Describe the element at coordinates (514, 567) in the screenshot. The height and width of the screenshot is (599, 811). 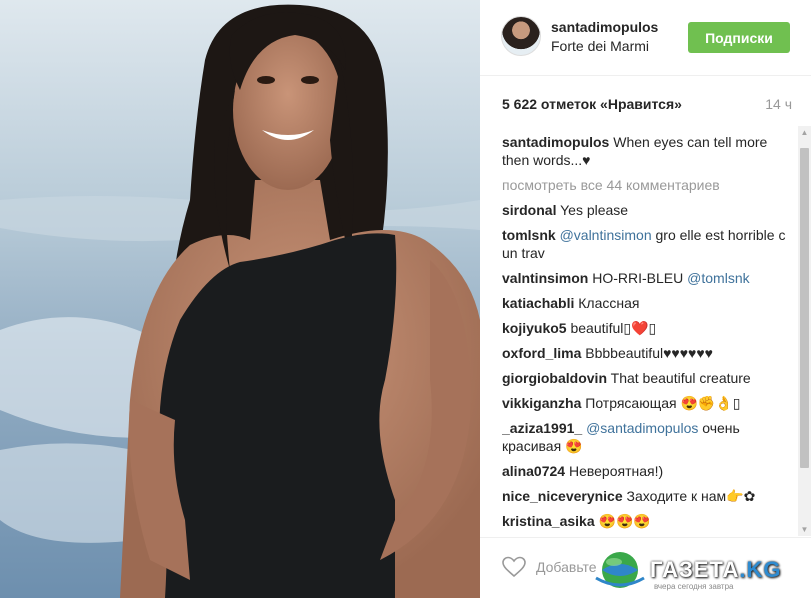
I see `heart-icon` at that location.